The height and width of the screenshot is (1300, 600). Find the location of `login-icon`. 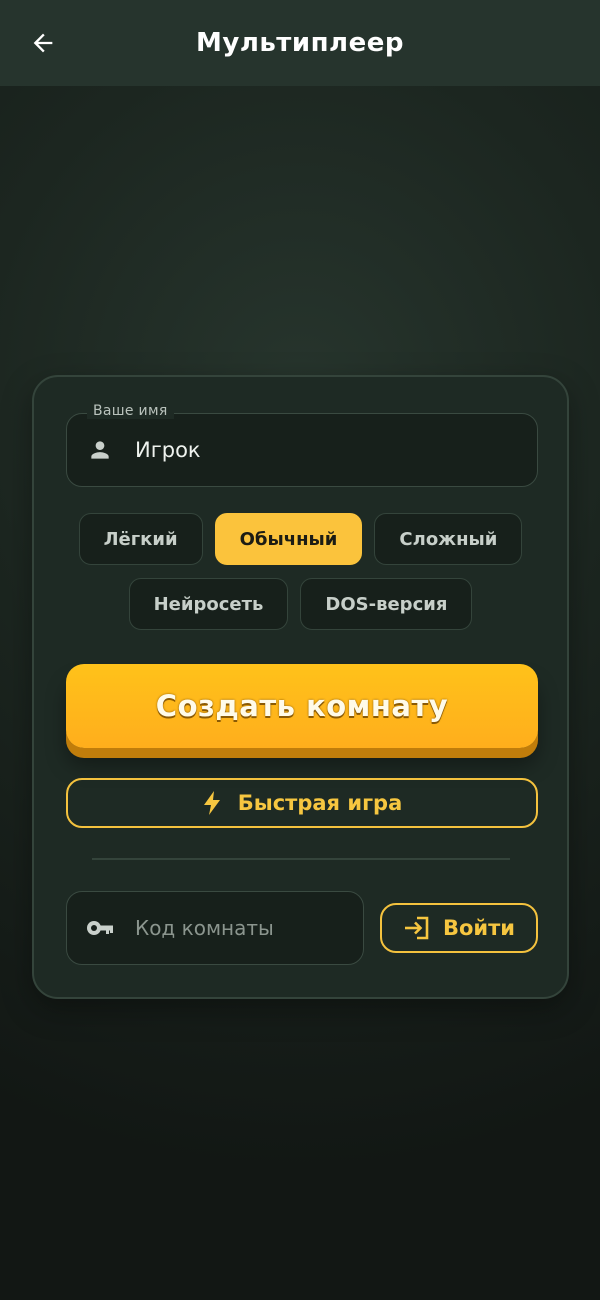

login-icon is located at coordinates (416, 928).